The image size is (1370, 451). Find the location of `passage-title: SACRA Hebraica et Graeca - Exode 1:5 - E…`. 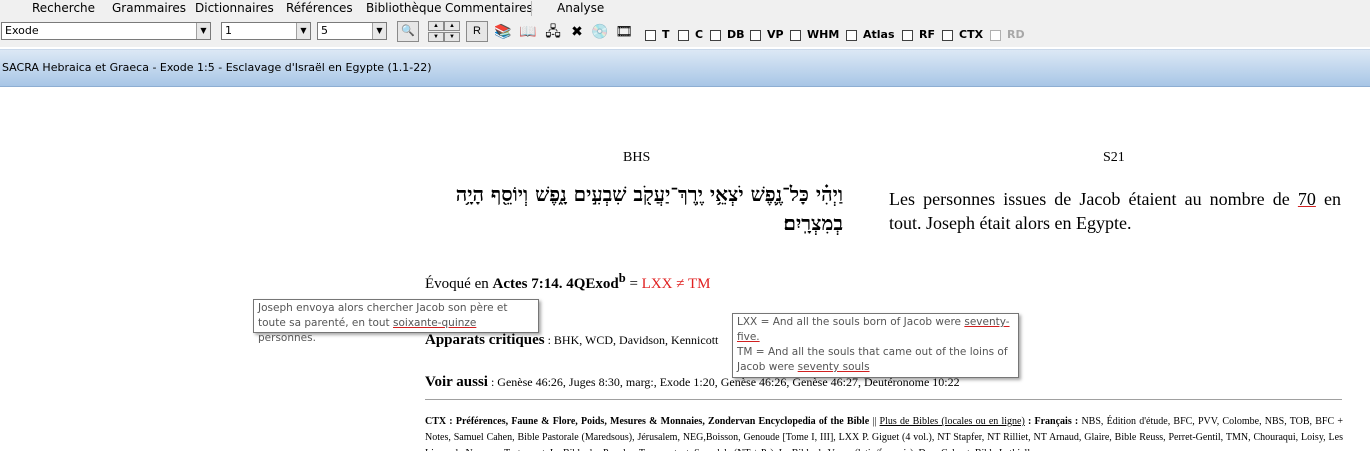

passage-title: SACRA Hebraica et Graeca - Exode 1:5 - E… is located at coordinates (217, 67).